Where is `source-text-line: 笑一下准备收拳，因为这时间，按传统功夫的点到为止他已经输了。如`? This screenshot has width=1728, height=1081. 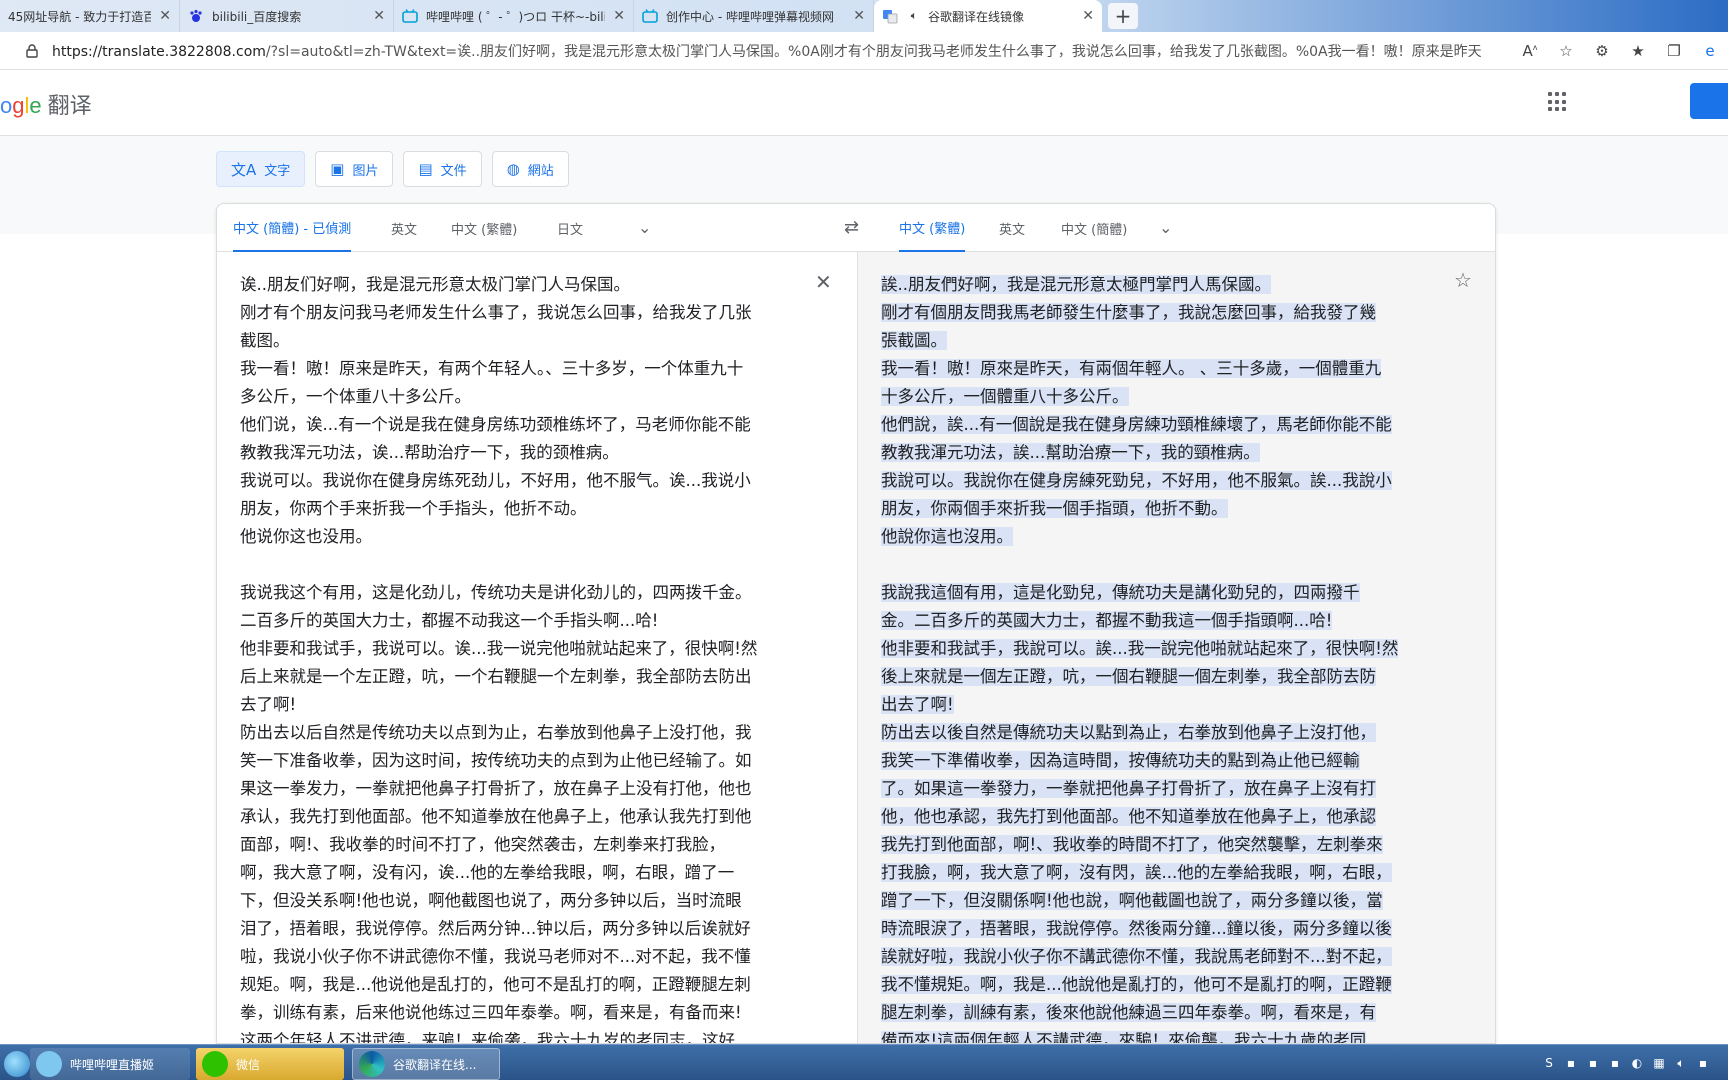
source-text-line: 笑一下准备收拳，因为这时间，按传统功夫的点到为止他已经输了。如 is located at coordinates (496, 760).